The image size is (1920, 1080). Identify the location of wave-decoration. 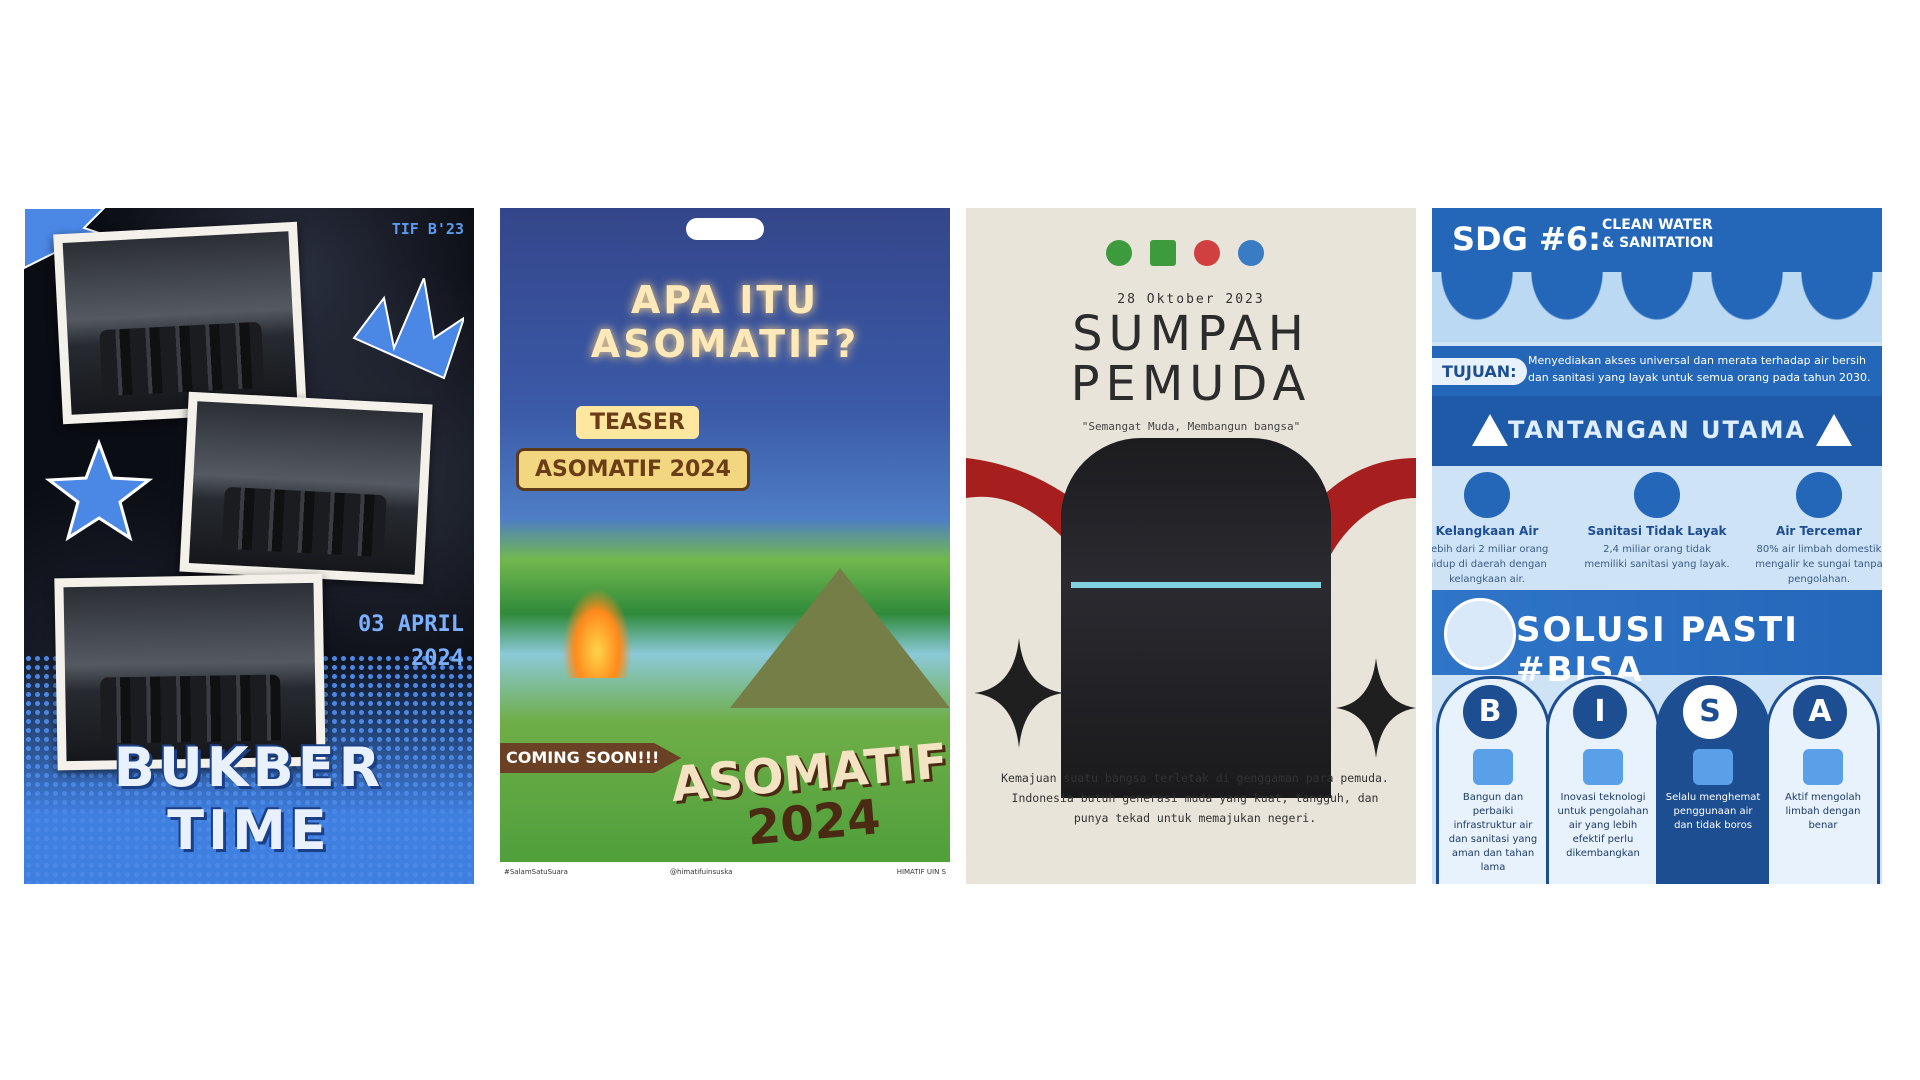
(1657, 307).